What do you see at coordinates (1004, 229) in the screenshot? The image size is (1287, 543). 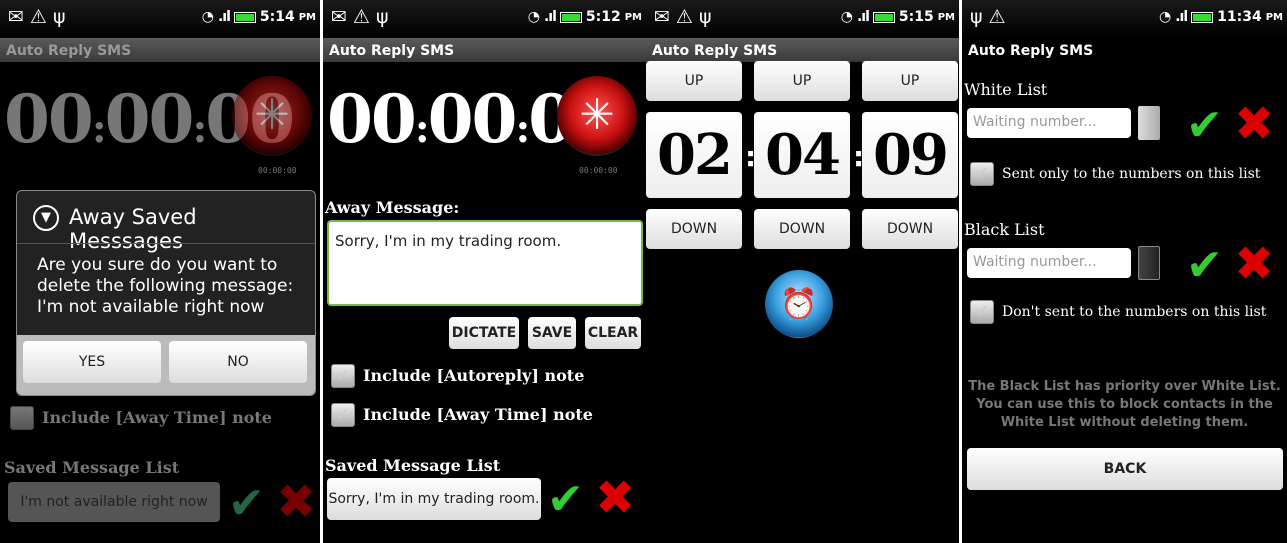 I see `black-list-label: Black List` at bounding box center [1004, 229].